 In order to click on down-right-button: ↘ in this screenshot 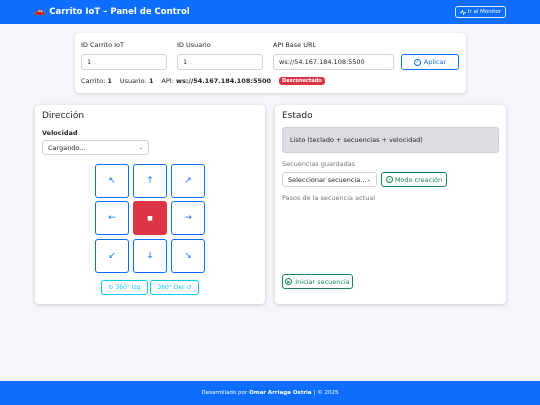, I will do `click(188, 256)`.